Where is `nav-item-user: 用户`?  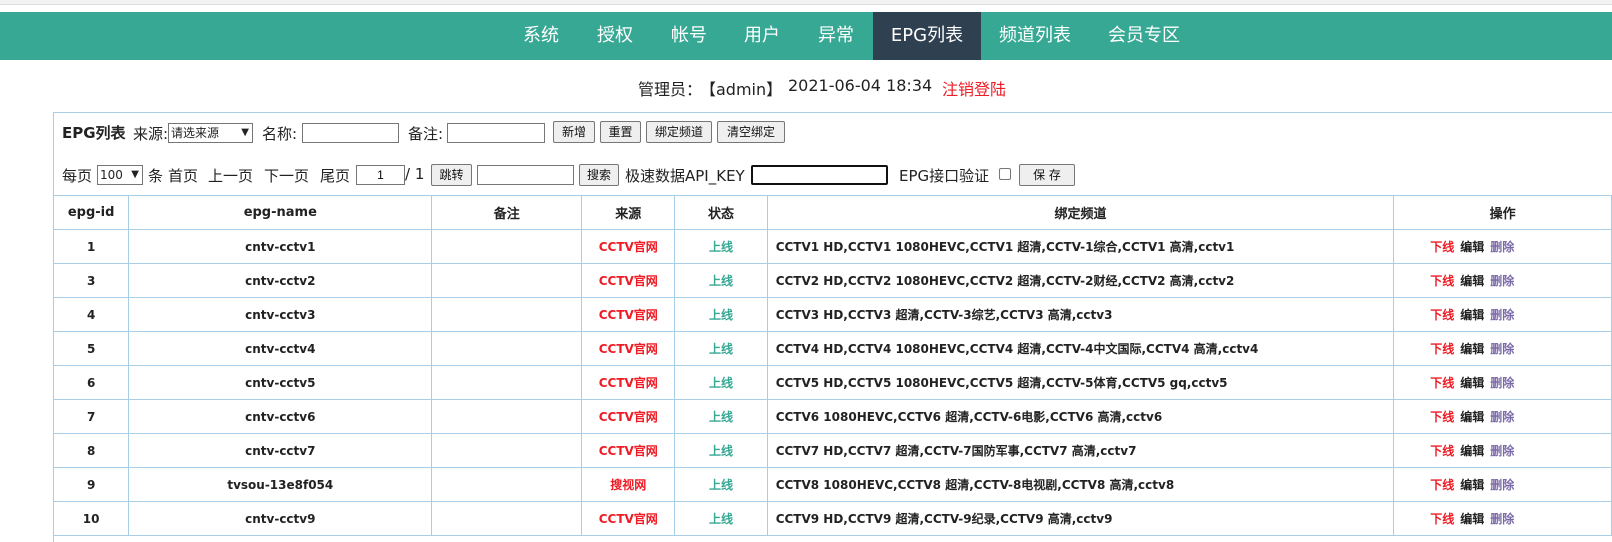 nav-item-user: 用户 is located at coordinates (762, 36).